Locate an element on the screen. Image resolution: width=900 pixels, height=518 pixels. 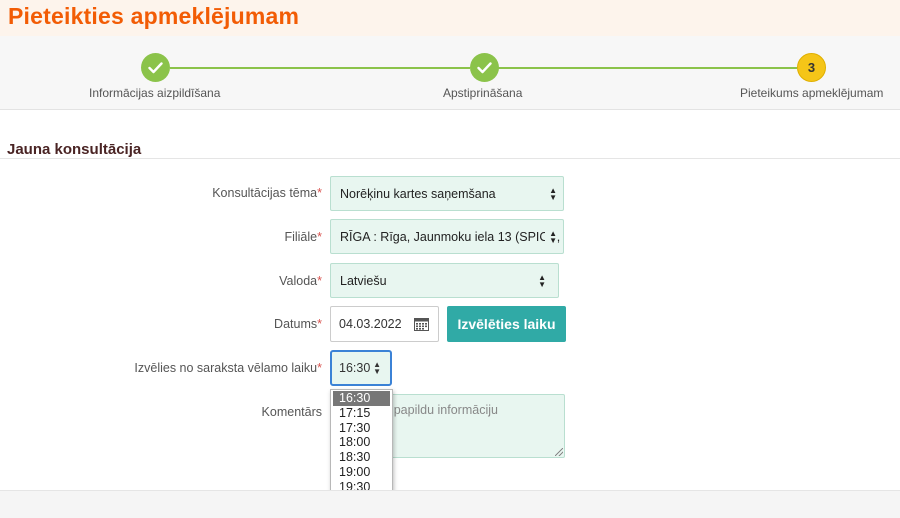
step-2-label: Apstiprināšana is located at coordinates (483, 93).